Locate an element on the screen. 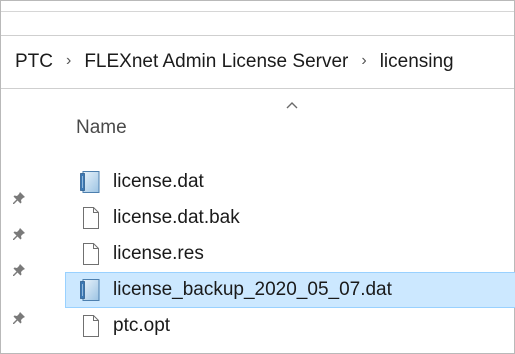 This screenshot has height=354, width=515. file-row-license-res: license.res is located at coordinates (291, 254).